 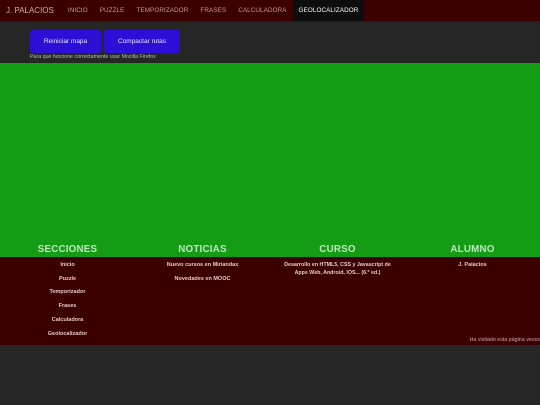 What do you see at coordinates (472, 301) in the screenshot?
I see `footer-student-column: J. Palacios` at bounding box center [472, 301].